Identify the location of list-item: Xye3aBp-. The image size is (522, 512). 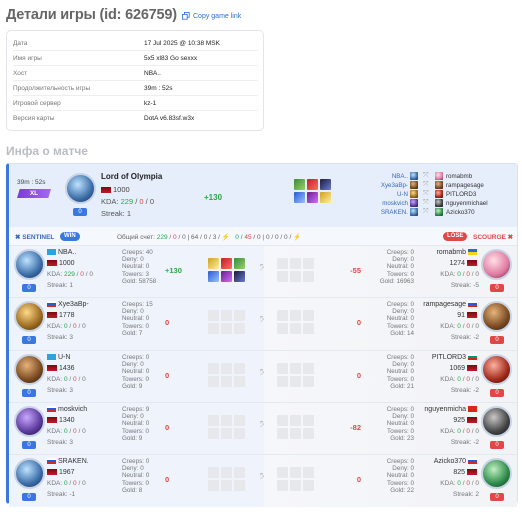
(394, 185).